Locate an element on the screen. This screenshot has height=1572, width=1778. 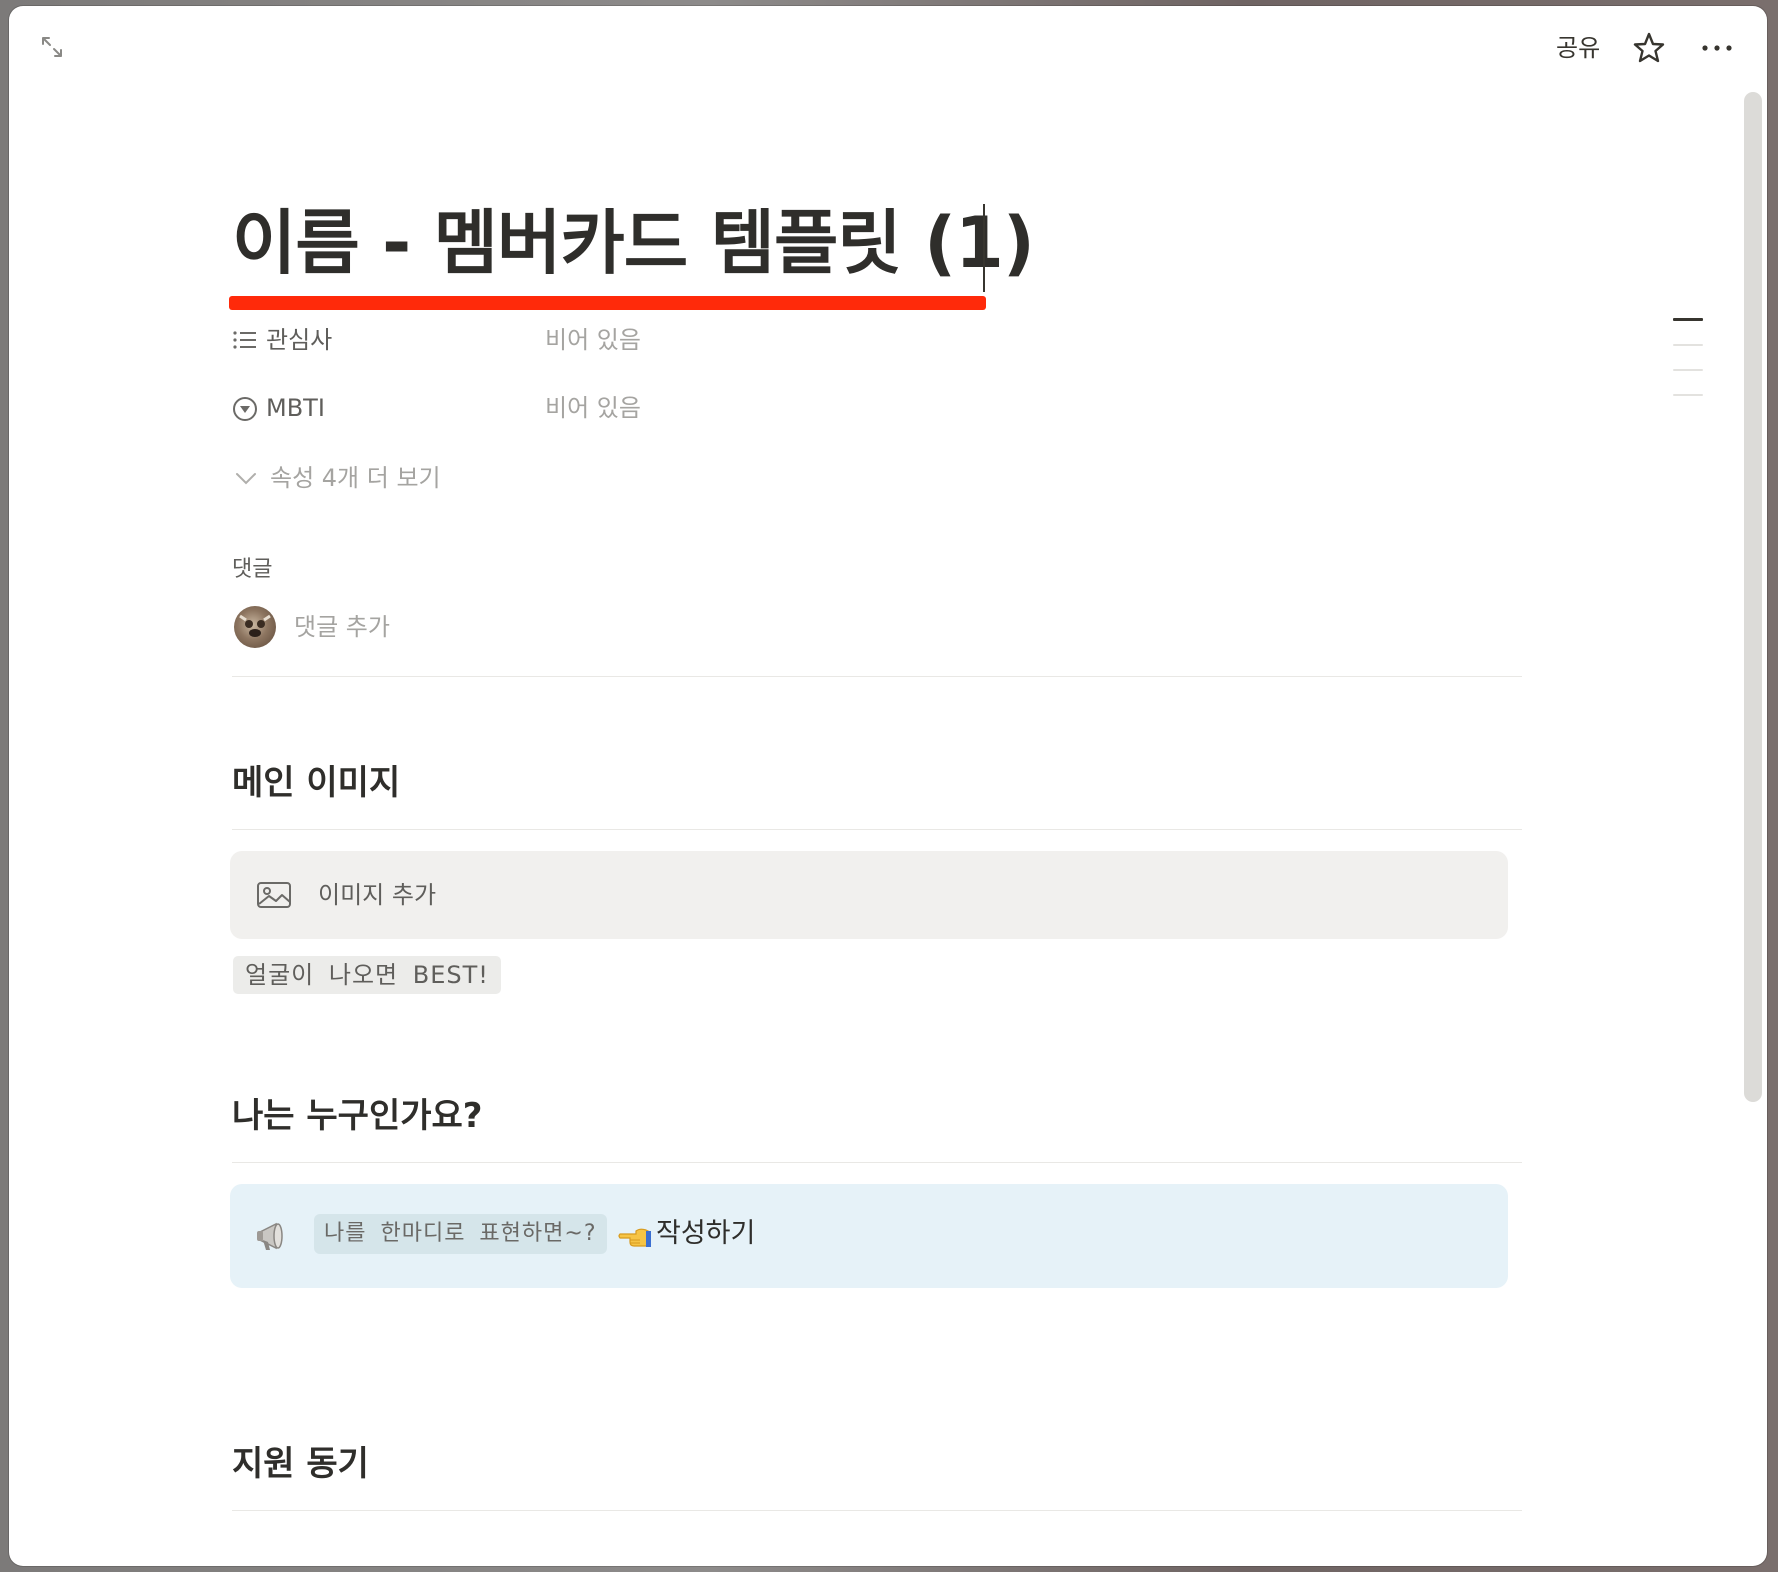
property-name: 관심사 is located at coordinates (299, 340).